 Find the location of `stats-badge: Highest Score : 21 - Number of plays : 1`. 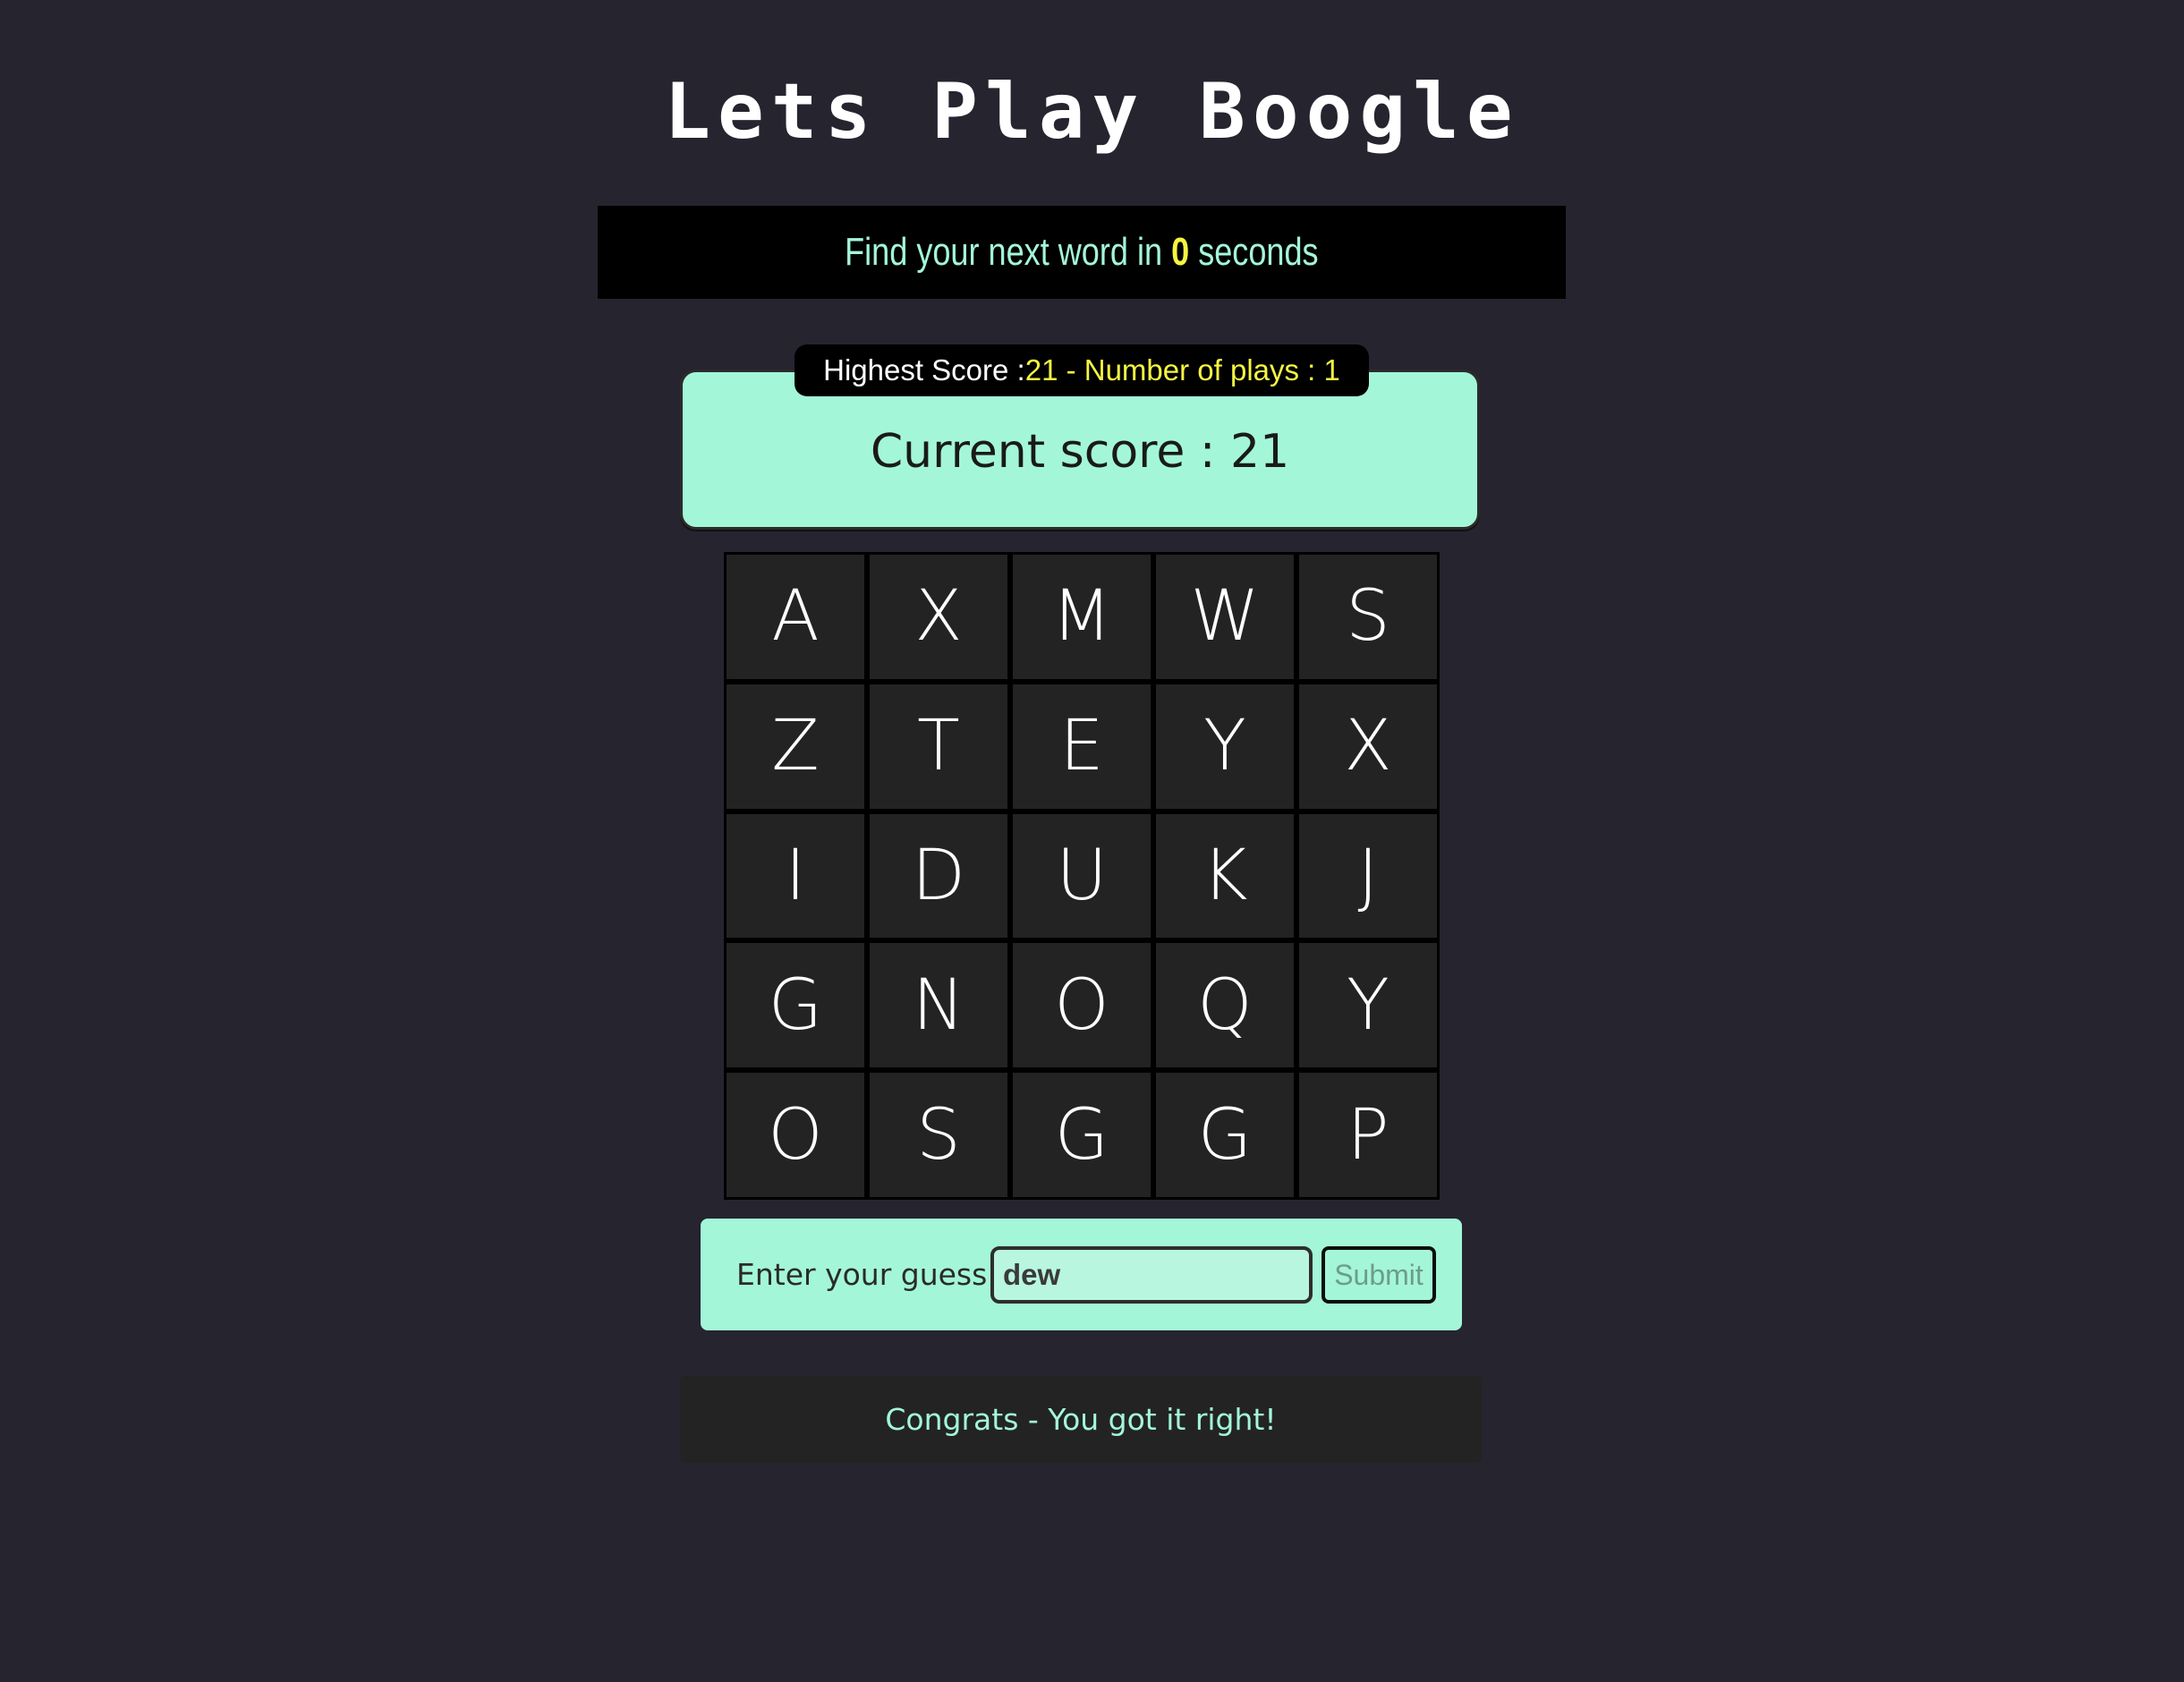

stats-badge: Highest Score : 21 - Number of plays : 1 is located at coordinates (1082, 370).